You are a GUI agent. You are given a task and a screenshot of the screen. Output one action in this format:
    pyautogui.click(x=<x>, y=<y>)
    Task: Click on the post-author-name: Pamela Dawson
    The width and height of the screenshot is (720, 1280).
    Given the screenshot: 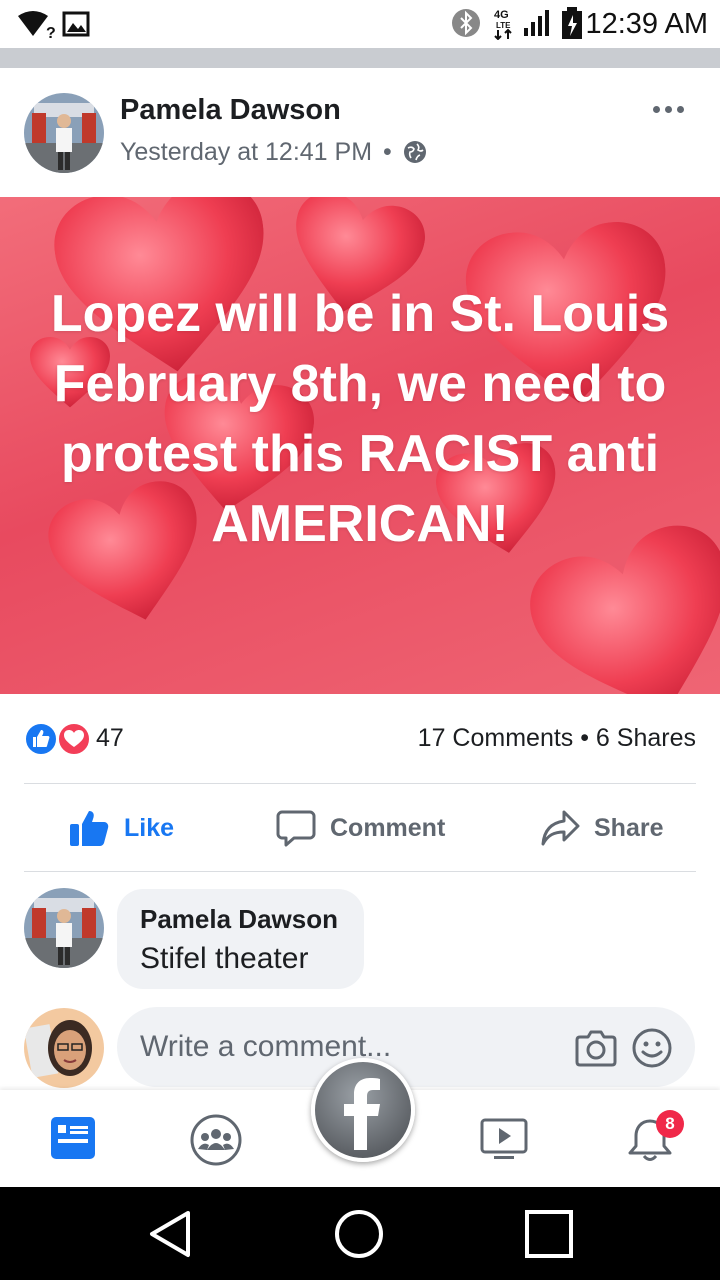 What is the action you would take?
    pyautogui.click(x=230, y=110)
    